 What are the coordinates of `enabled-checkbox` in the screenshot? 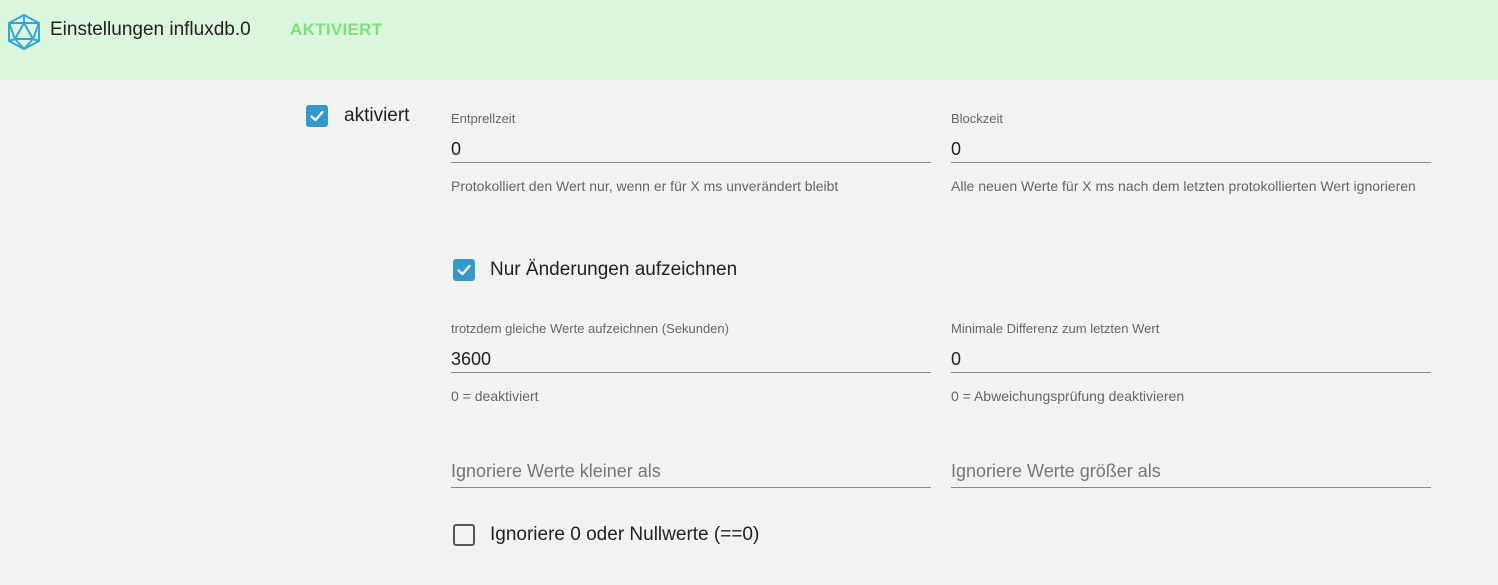 It's located at (317, 116).